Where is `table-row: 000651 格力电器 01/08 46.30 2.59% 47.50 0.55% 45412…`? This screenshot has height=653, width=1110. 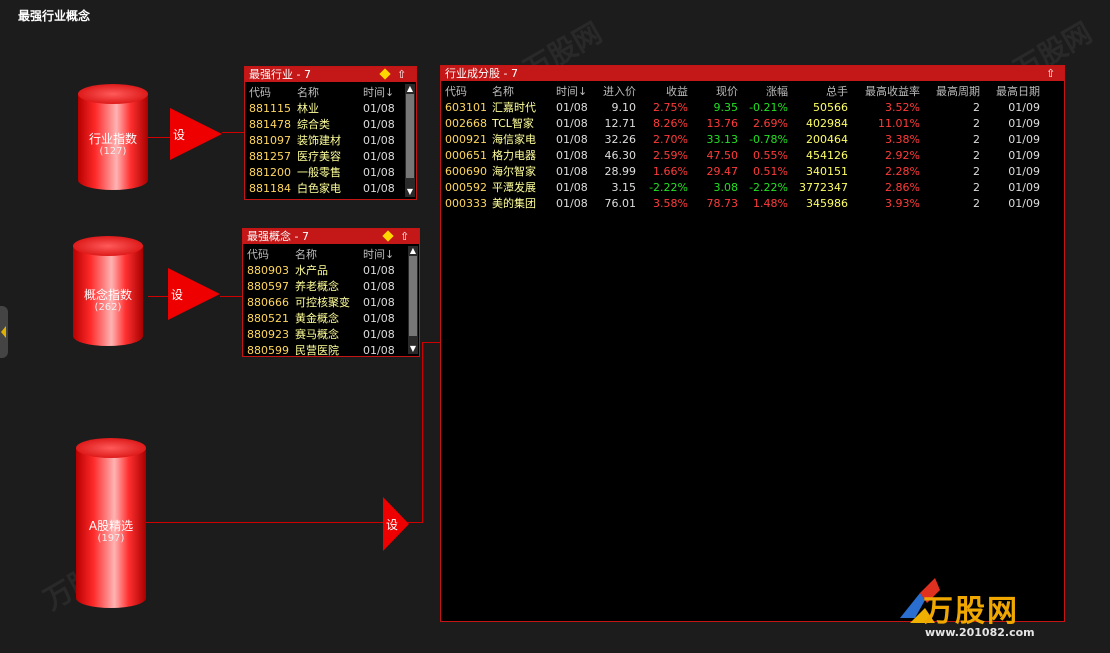
table-row: 000651 格力电器 01/08 46.30 2.59% 47.50 0.55% 45412… is located at coordinates (742, 155).